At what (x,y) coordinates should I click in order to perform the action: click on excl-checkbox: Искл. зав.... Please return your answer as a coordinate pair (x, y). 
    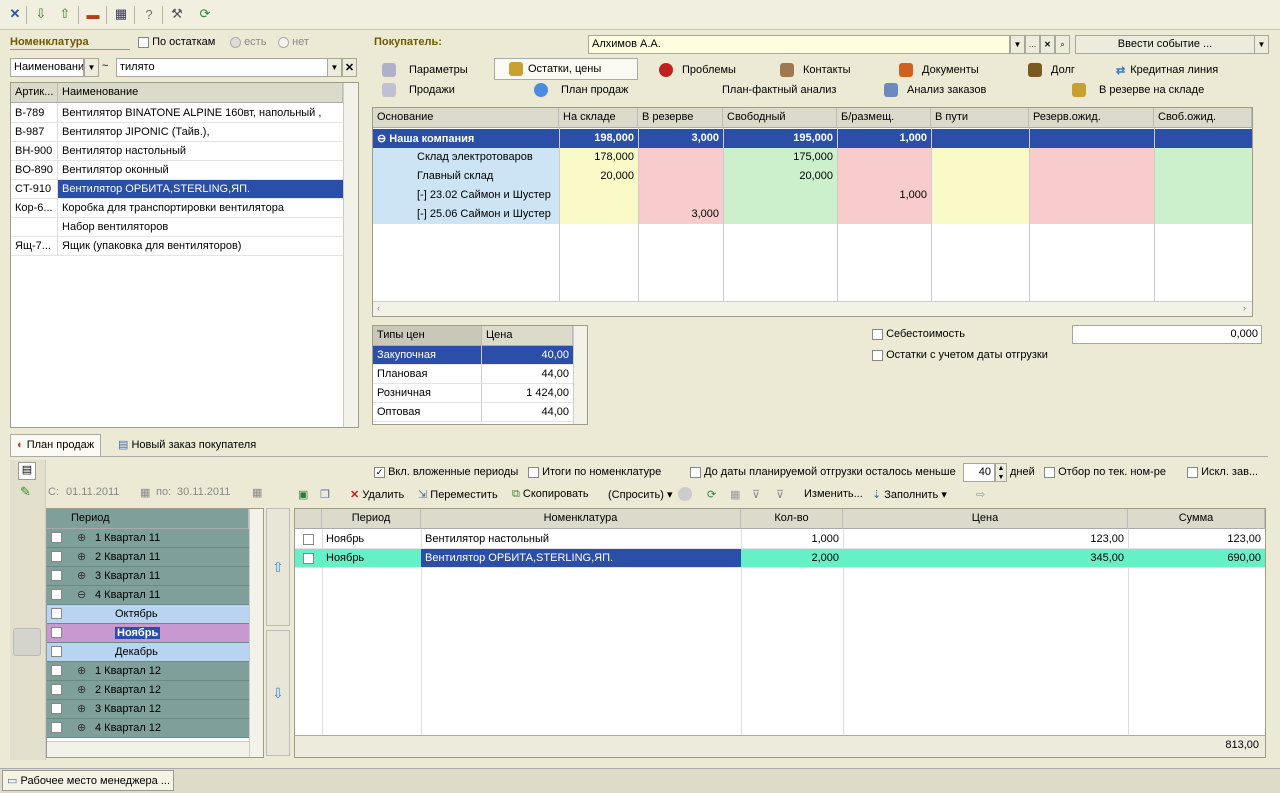
    Looking at the image, I should click on (1227, 472).